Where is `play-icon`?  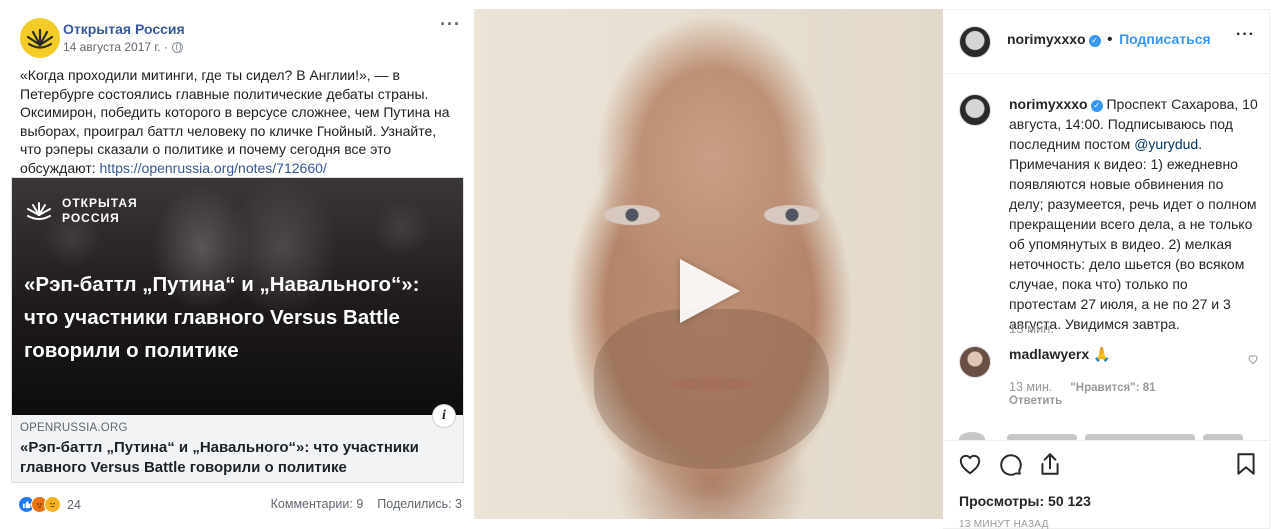
play-icon is located at coordinates (710, 291).